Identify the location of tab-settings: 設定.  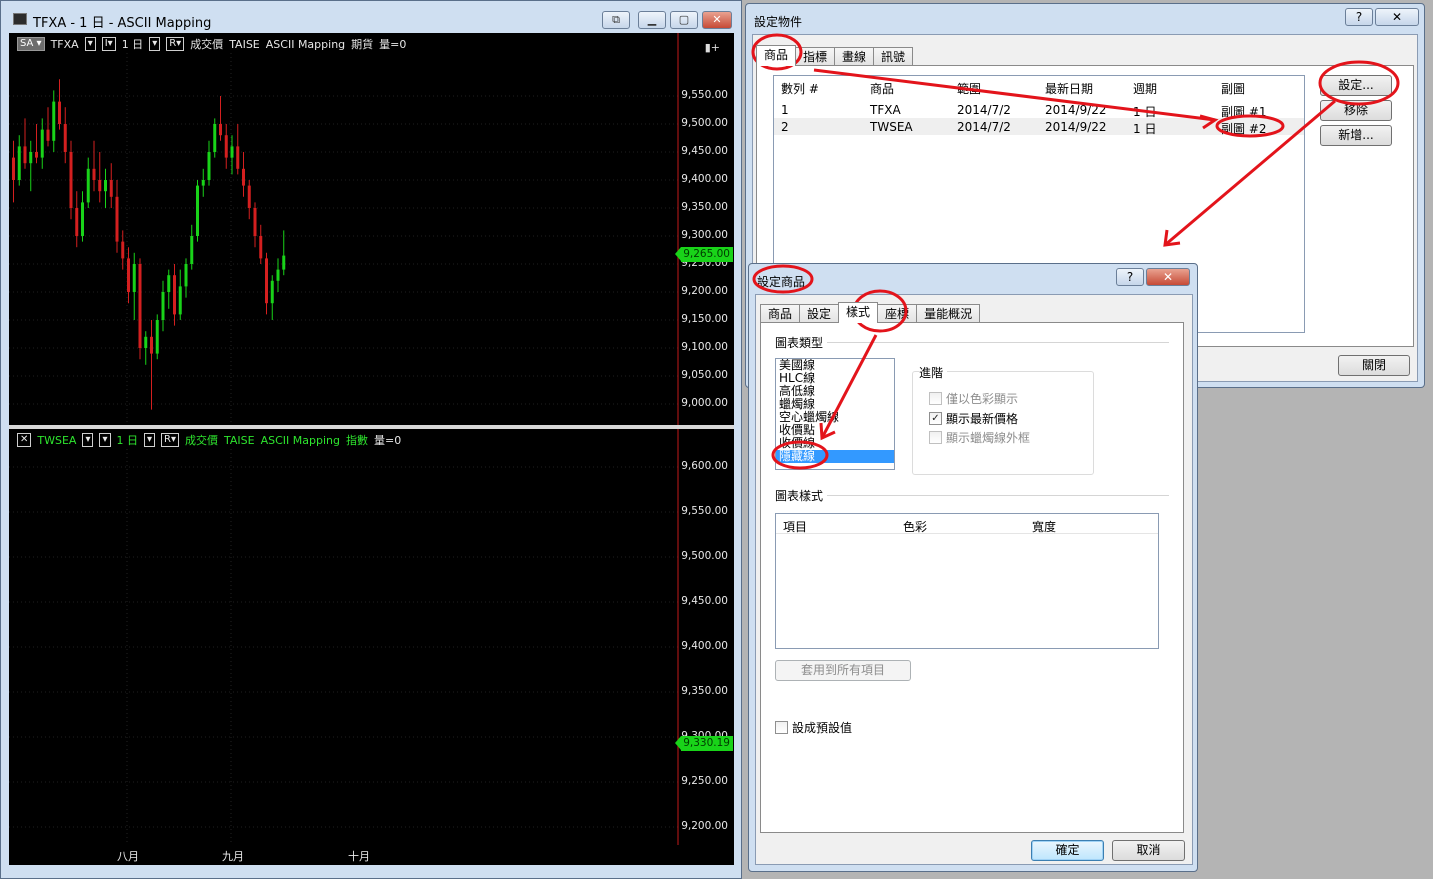
(819, 313).